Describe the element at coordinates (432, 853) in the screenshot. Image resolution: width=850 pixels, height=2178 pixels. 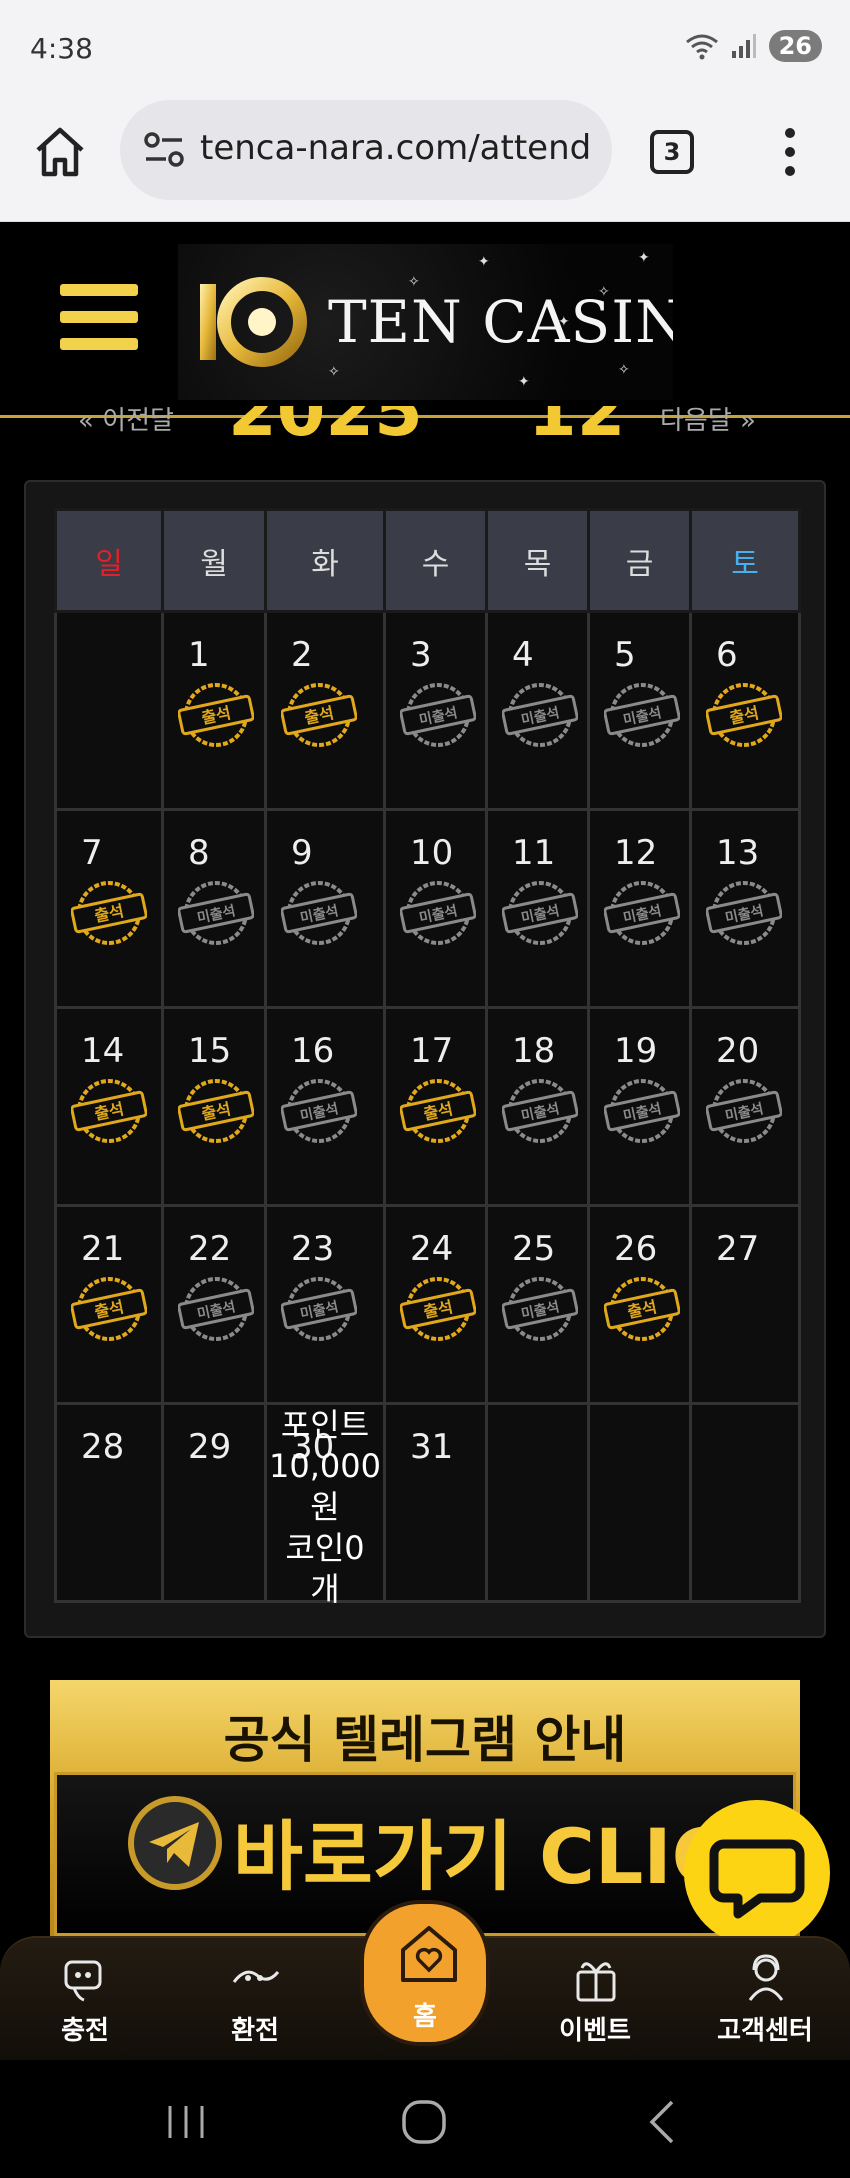
I see `day-number: 10` at that location.